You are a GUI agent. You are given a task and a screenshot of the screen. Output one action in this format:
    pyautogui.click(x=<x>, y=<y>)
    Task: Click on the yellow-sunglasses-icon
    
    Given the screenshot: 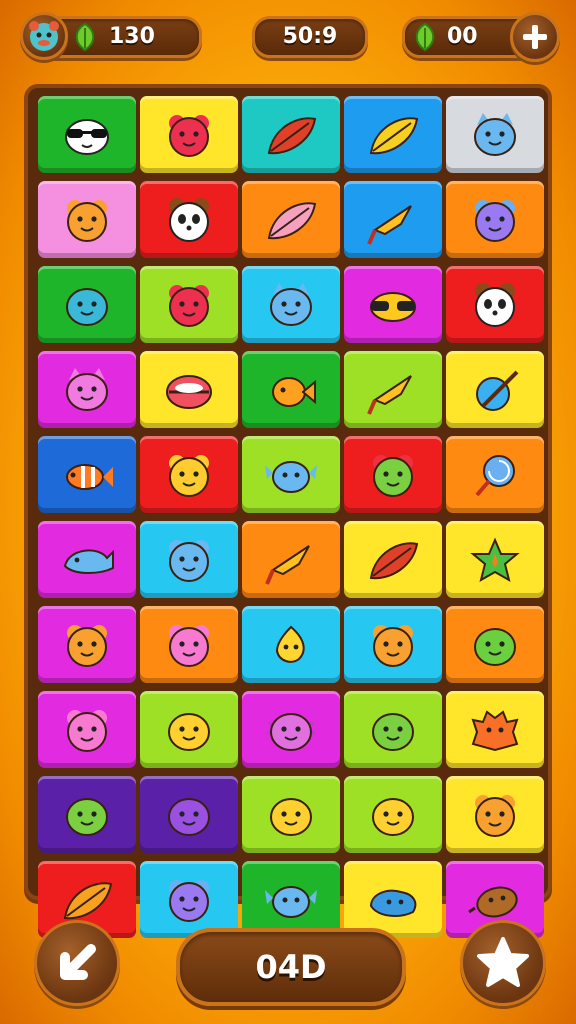 What is the action you would take?
    pyautogui.click(x=393, y=306)
    